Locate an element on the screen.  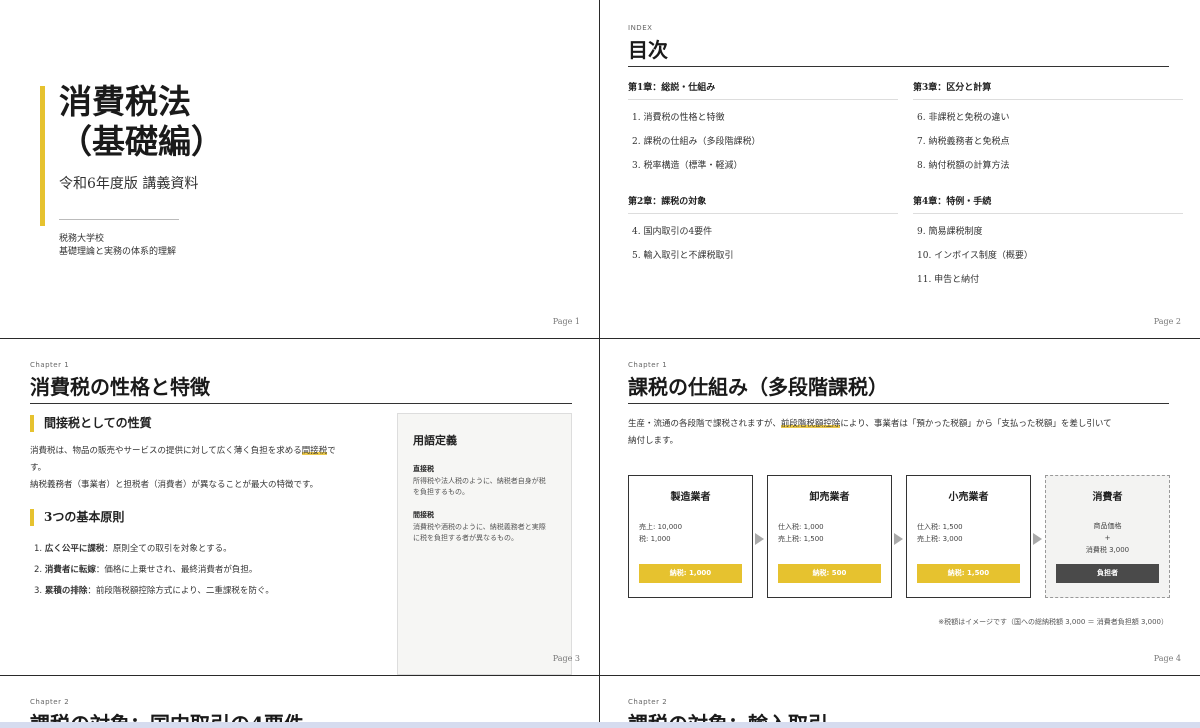
slide-title: 目次 is located at coordinates (648, 50).